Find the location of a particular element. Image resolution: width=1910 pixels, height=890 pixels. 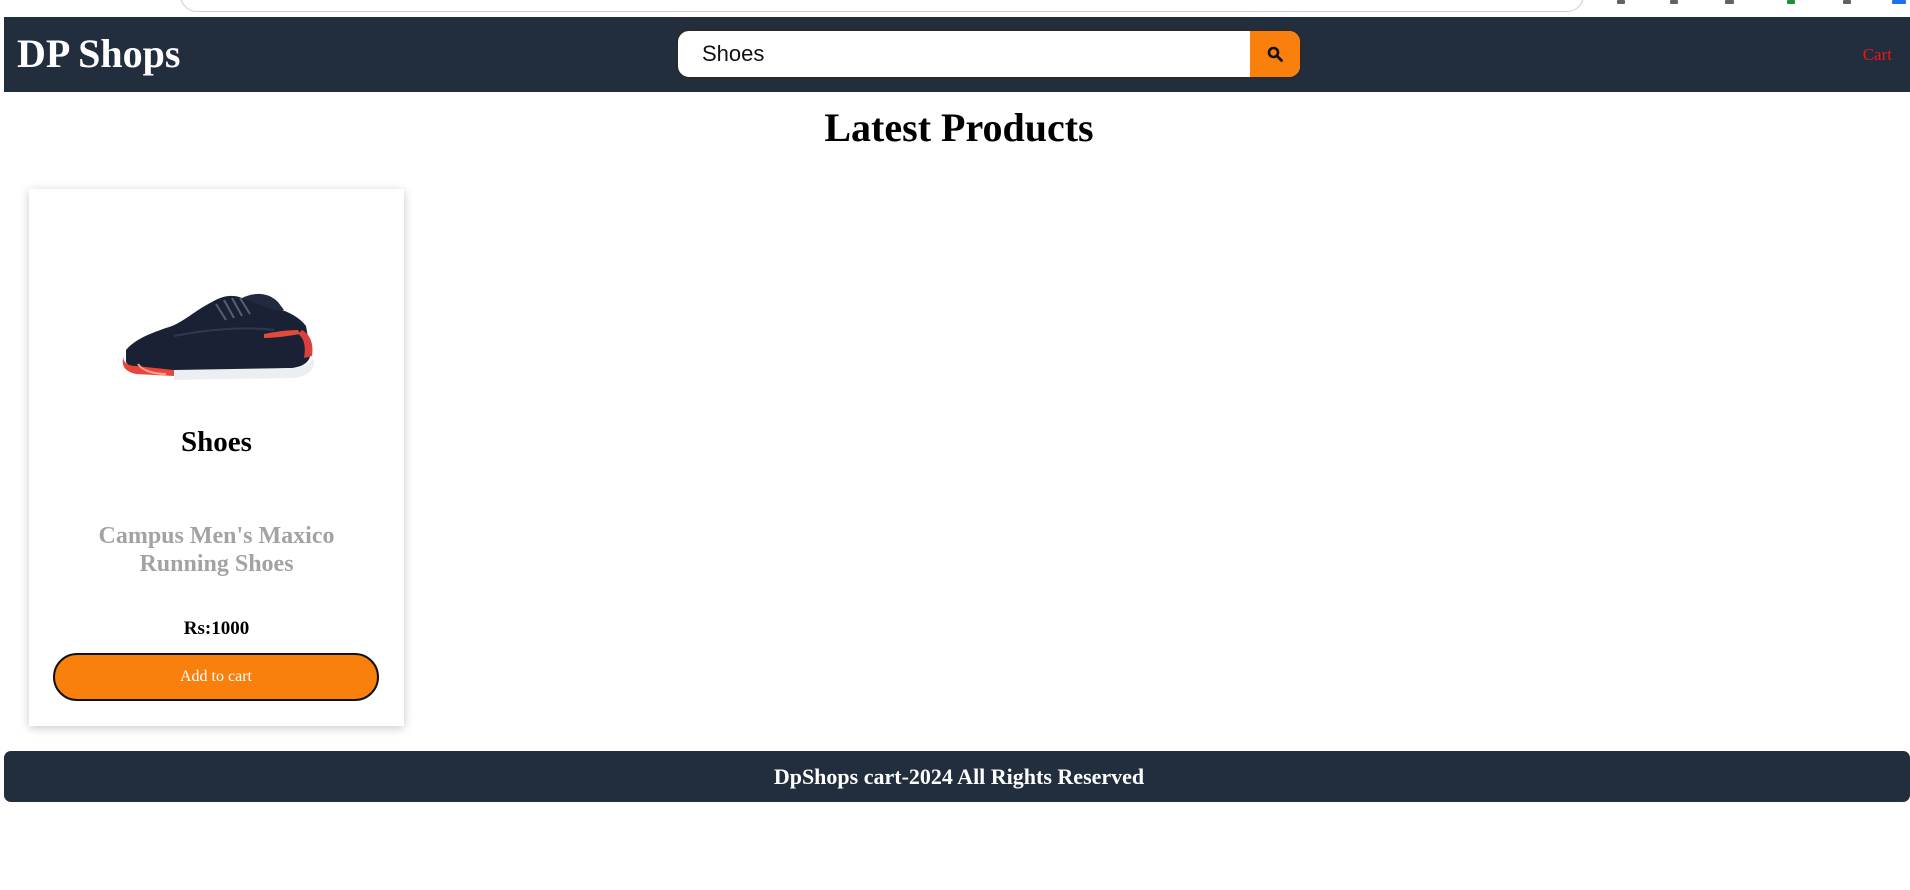

search-button is located at coordinates (1275, 54).